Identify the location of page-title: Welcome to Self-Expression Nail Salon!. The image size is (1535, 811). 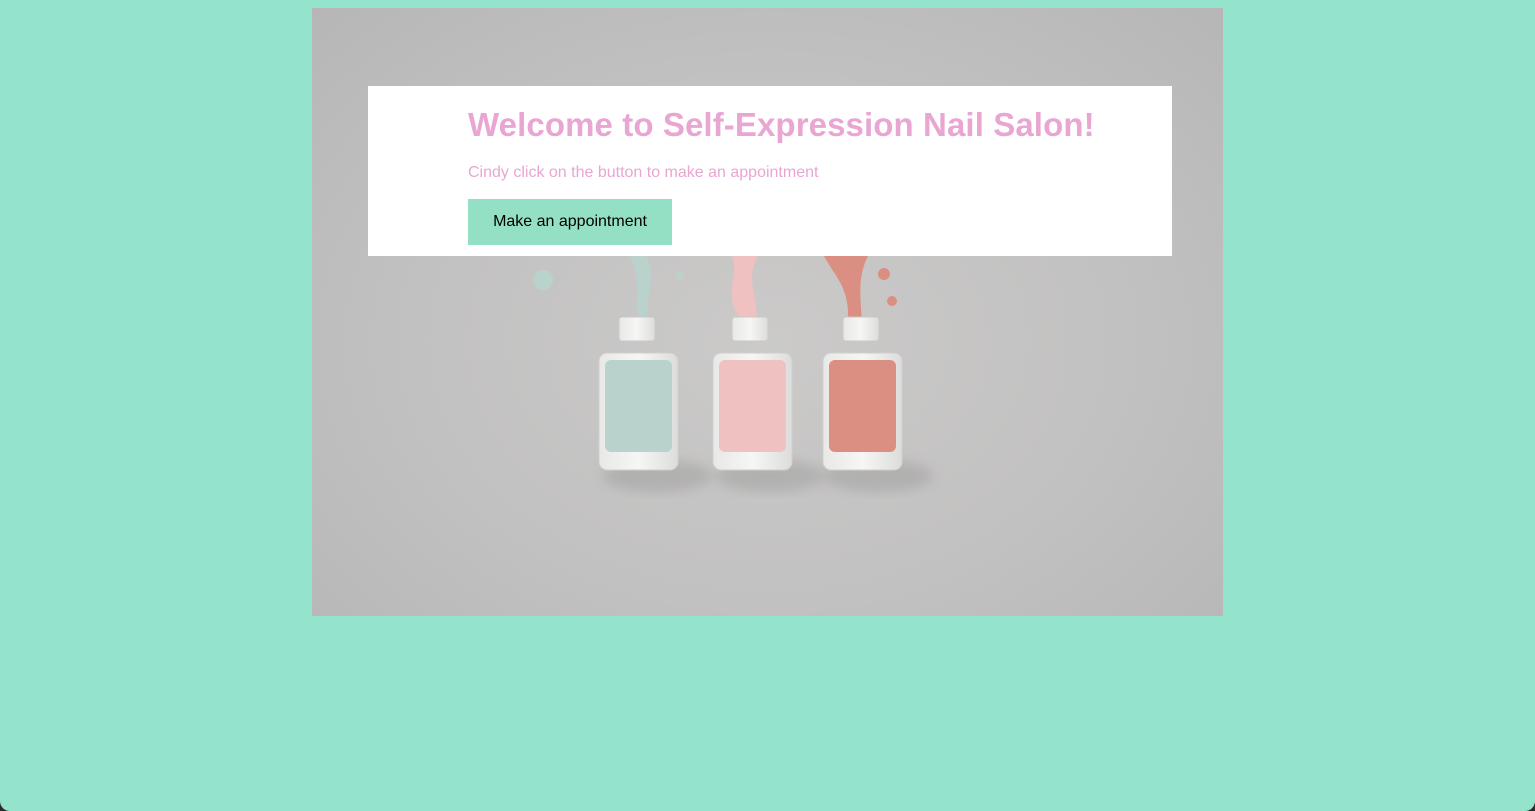
(781, 124).